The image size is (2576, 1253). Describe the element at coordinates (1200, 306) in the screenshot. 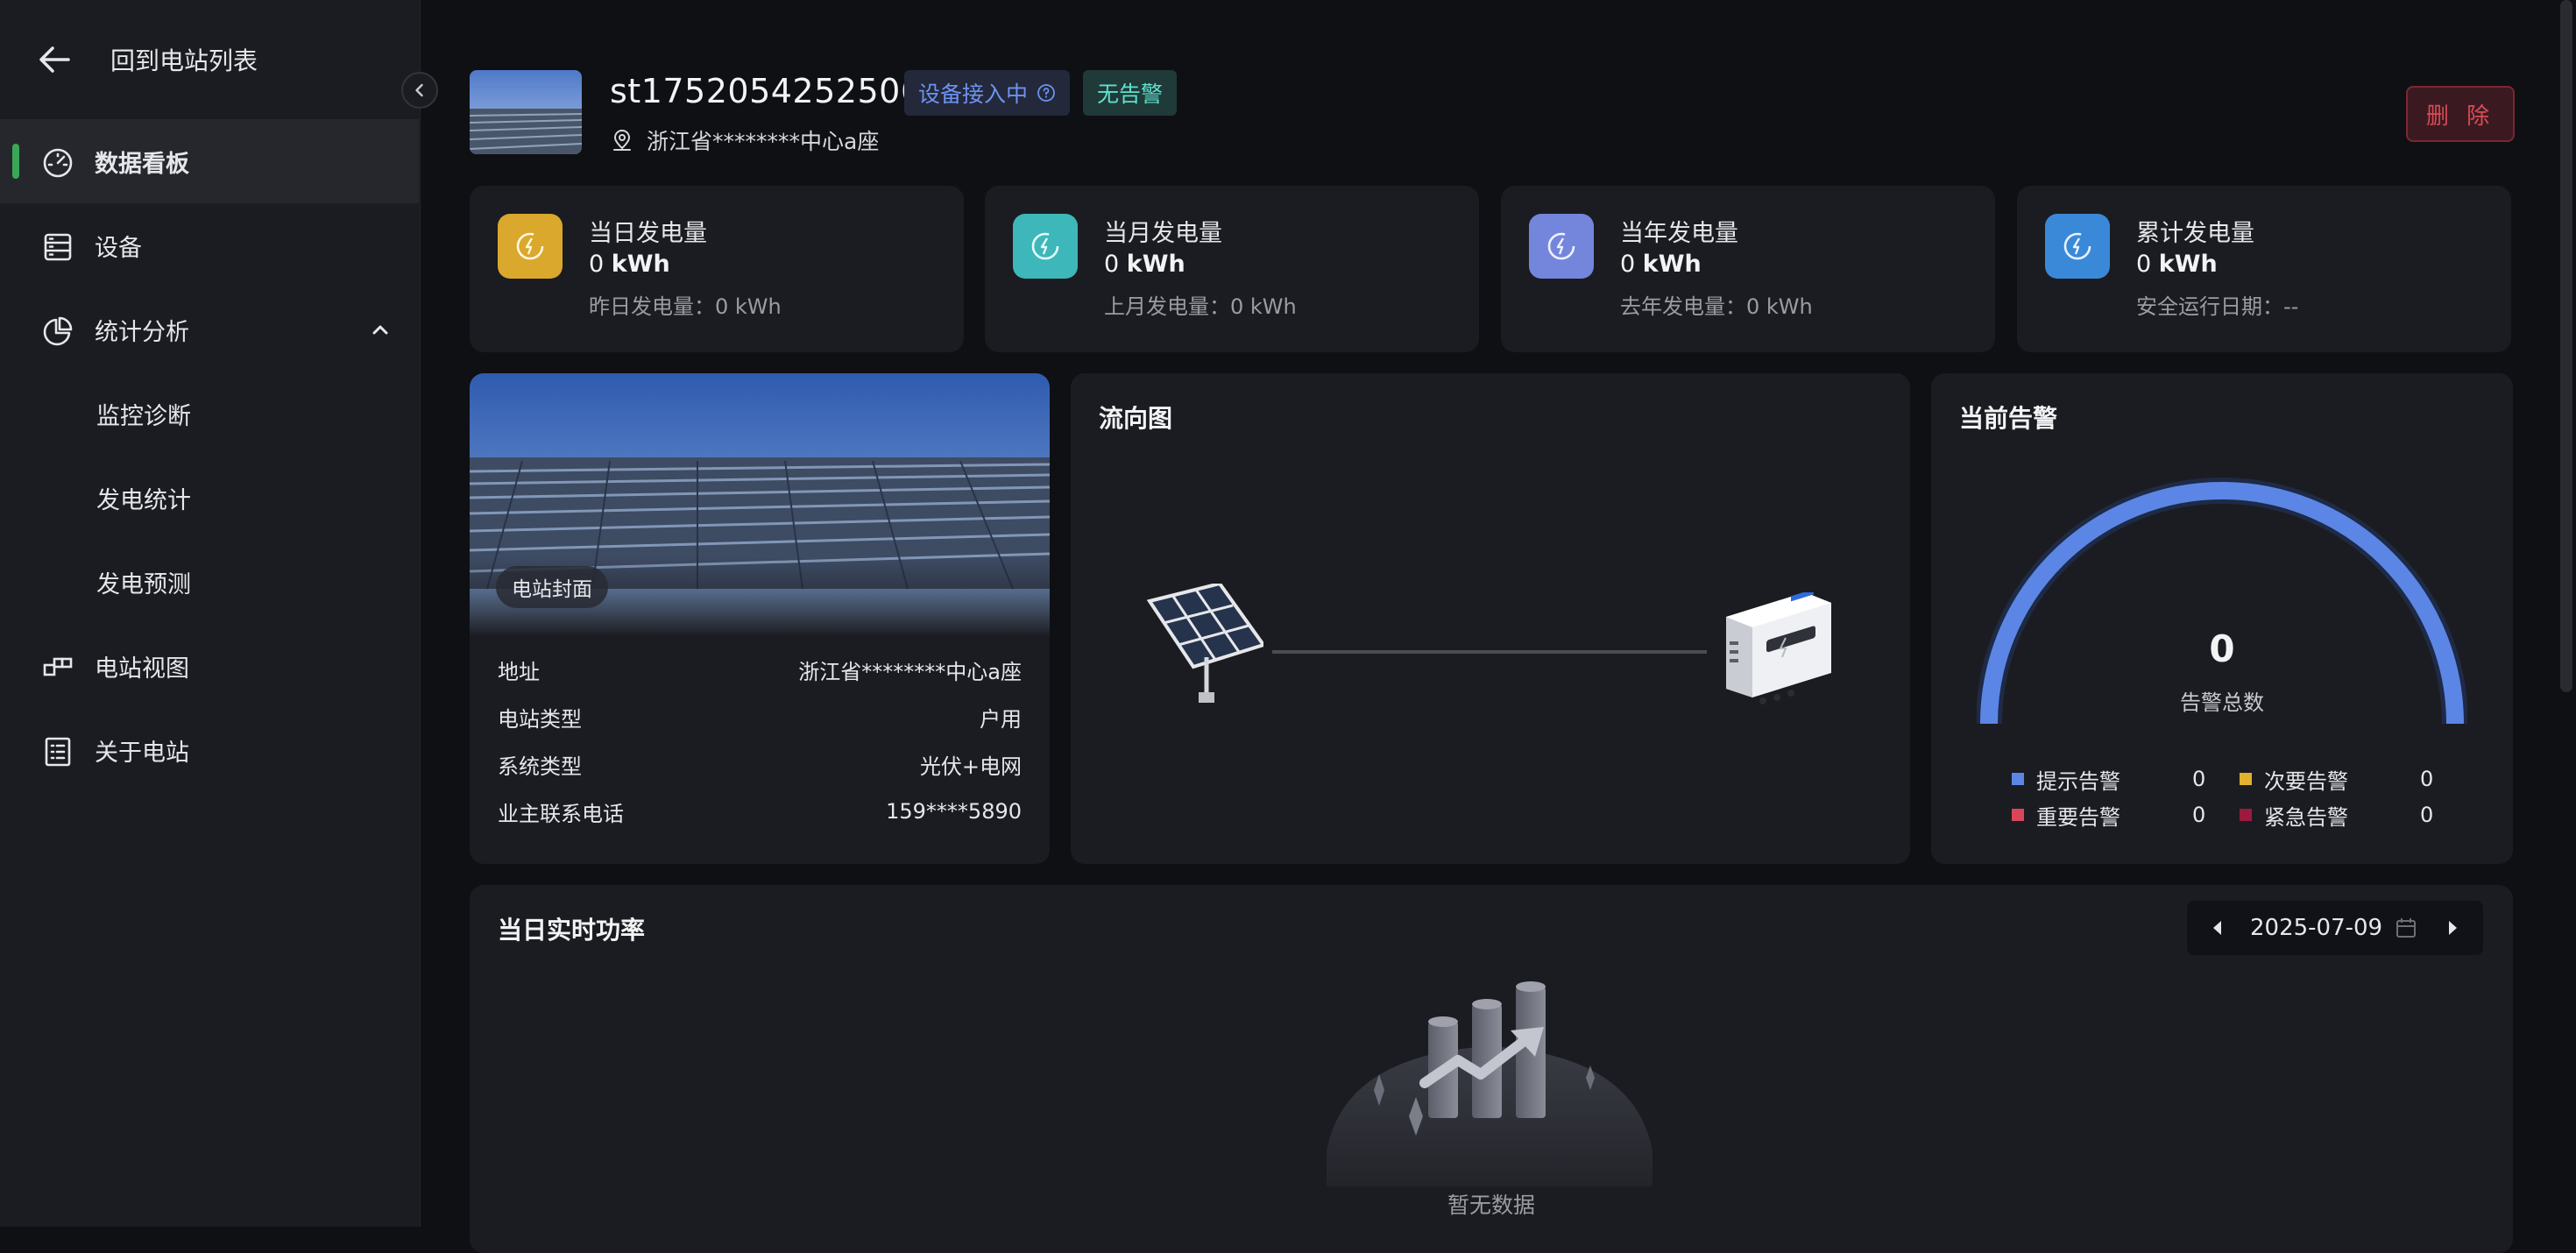

I see `stat-subtext: 上月发电量：0 kWh` at that location.